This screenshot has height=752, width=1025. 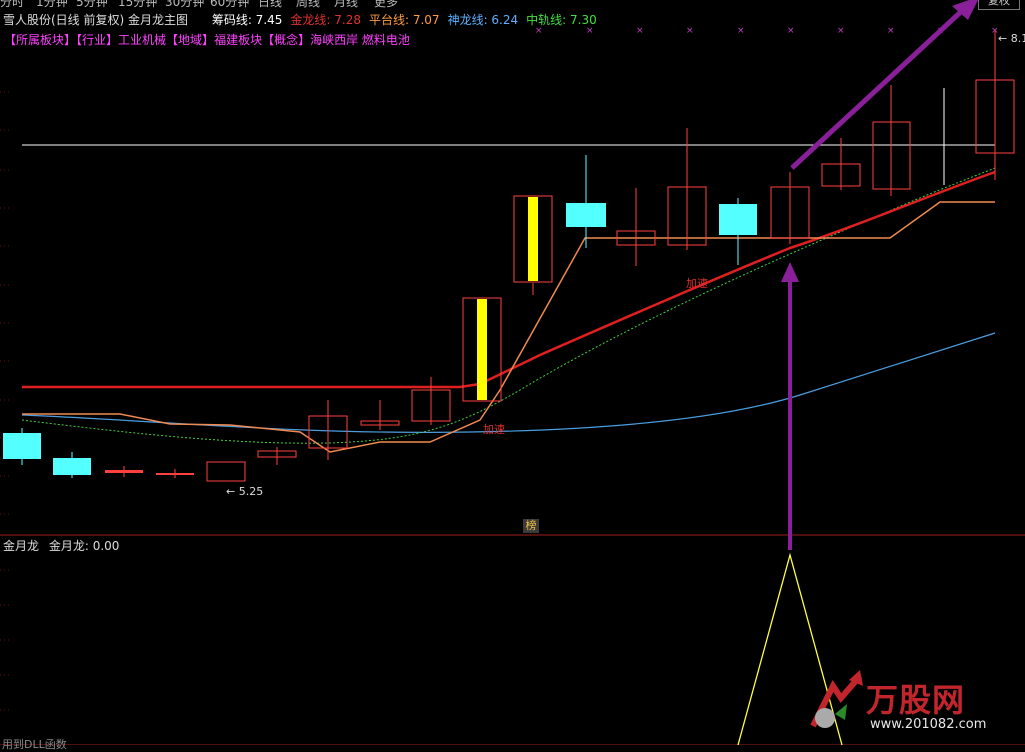 What do you see at coordinates (928, 724) in the screenshot?
I see `logo-url: www.201082.com` at bounding box center [928, 724].